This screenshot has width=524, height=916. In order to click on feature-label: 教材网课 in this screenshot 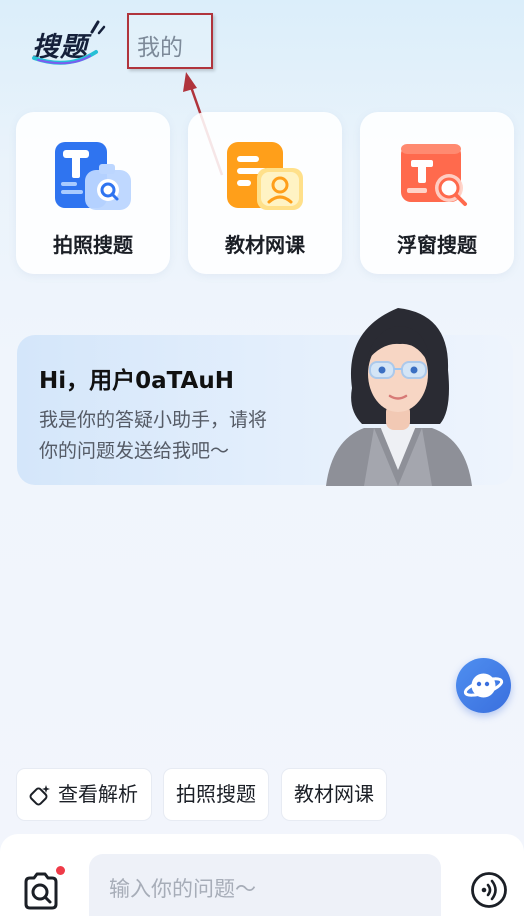, I will do `click(265, 245)`.